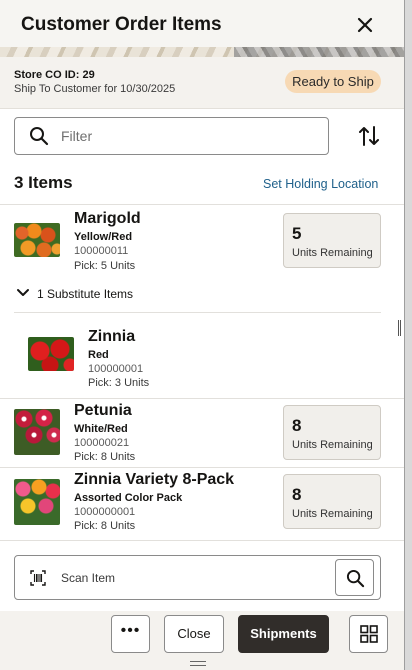 Image resolution: width=412 pixels, height=670 pixels. I want to click on filter-input: Filter, so click(171, 136).